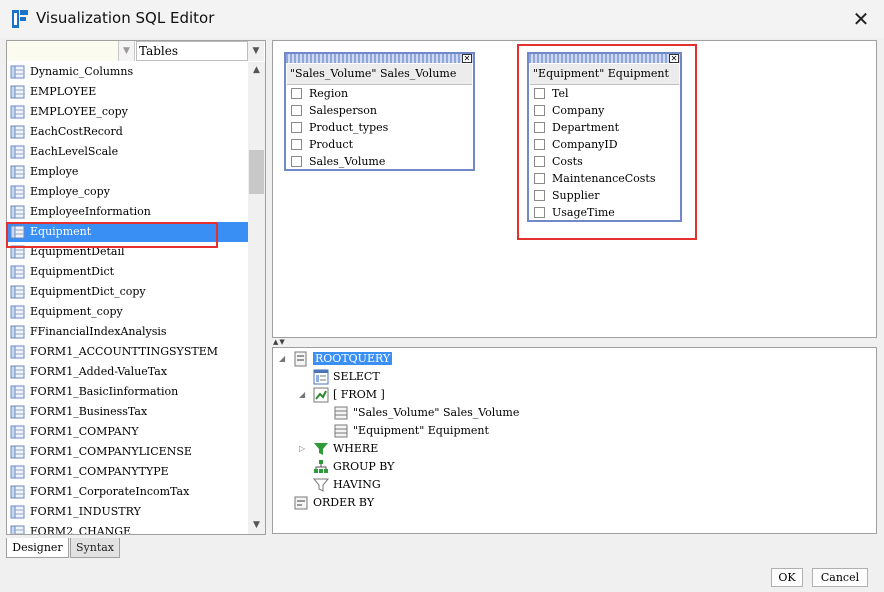  I want to click on table-list-item: FORM1_INDUSTRY, so click(127, 512).